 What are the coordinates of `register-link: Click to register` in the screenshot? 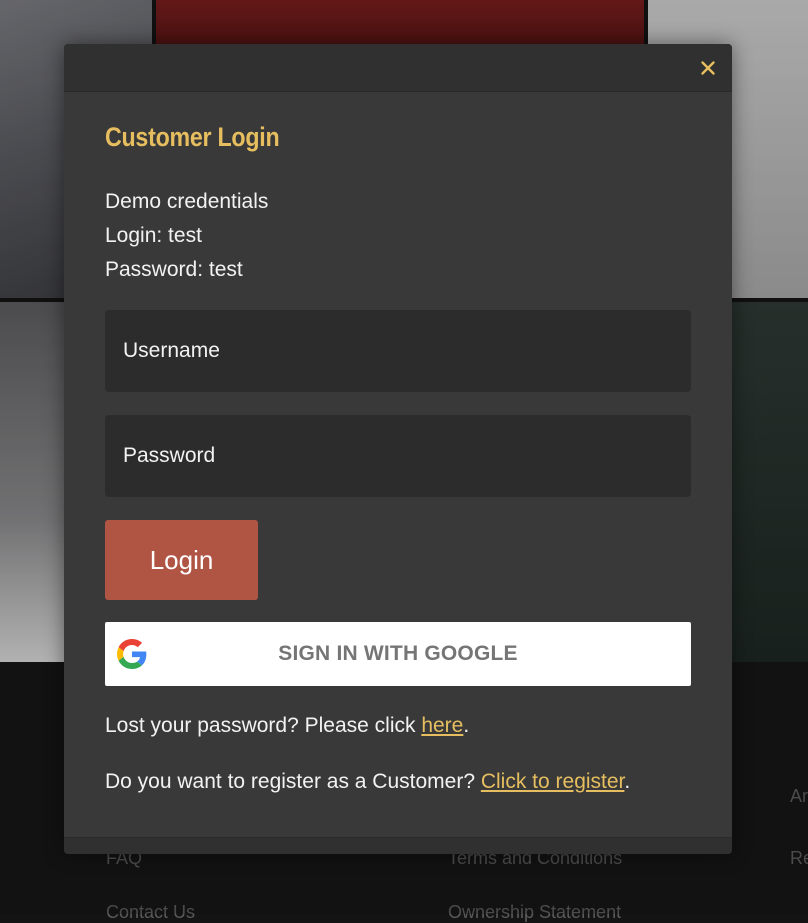 It's located at (553, 781).